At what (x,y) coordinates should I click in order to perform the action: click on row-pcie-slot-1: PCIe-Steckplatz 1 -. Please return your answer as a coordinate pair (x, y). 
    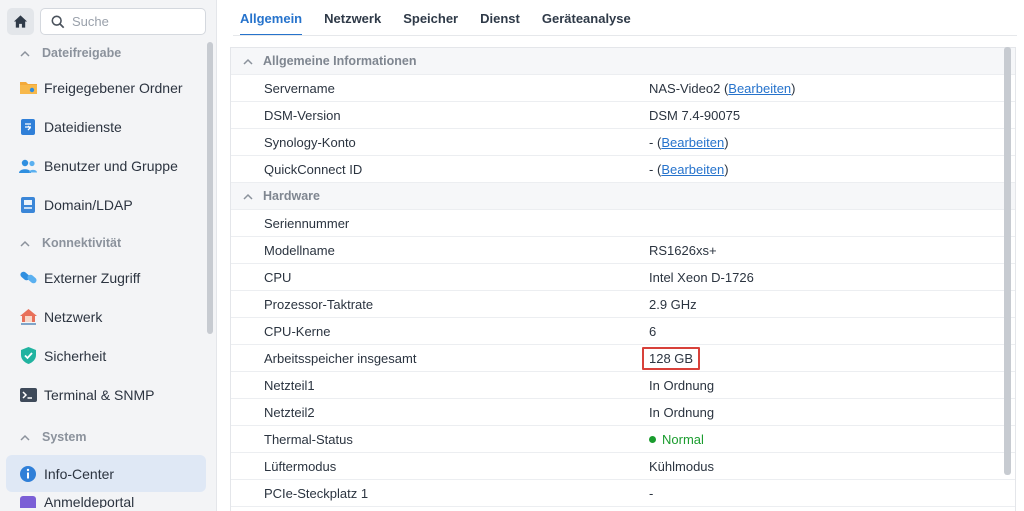
    Looking at the image, I should click on (623, 493).